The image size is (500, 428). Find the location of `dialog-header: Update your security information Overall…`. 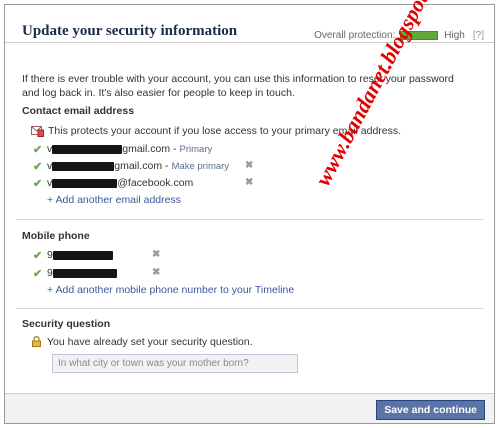

dialog-header: Update your security information Overall… is located at coordinates (249, 24).